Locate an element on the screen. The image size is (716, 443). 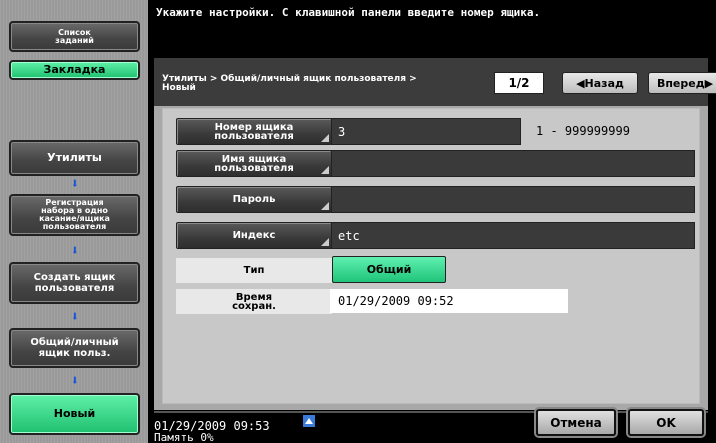
password-button: Пароль is located at coordinates (254, 199).